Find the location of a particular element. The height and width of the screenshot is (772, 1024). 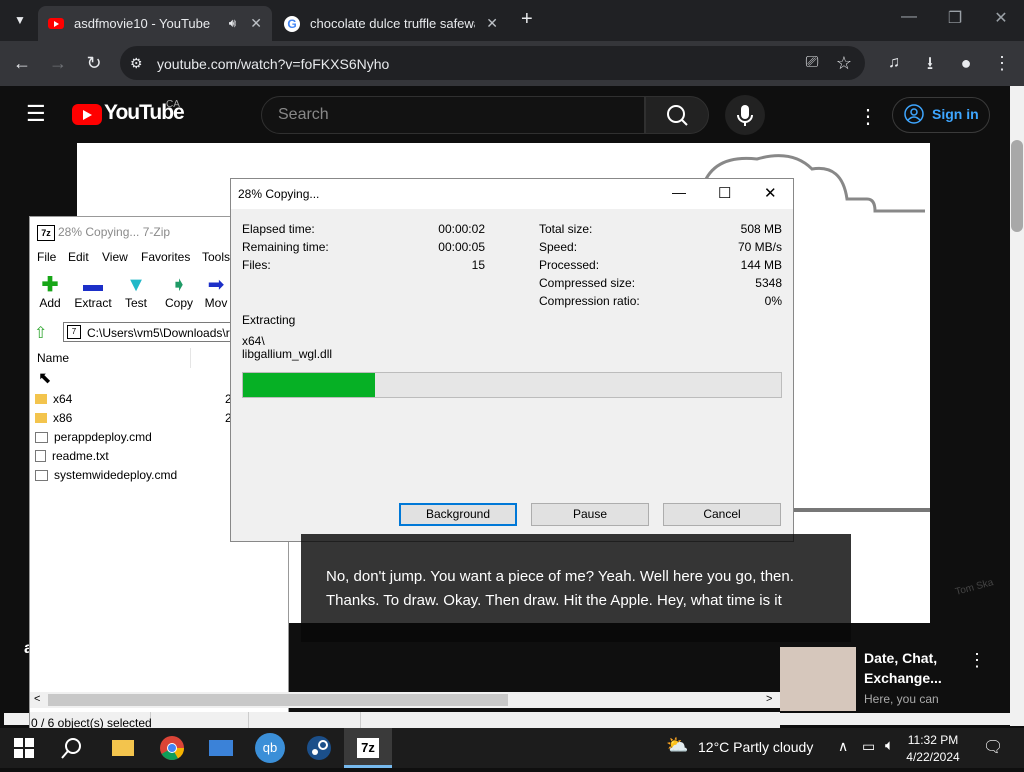

copy-button: ➧ Copy is located at coordinates (179, 292).